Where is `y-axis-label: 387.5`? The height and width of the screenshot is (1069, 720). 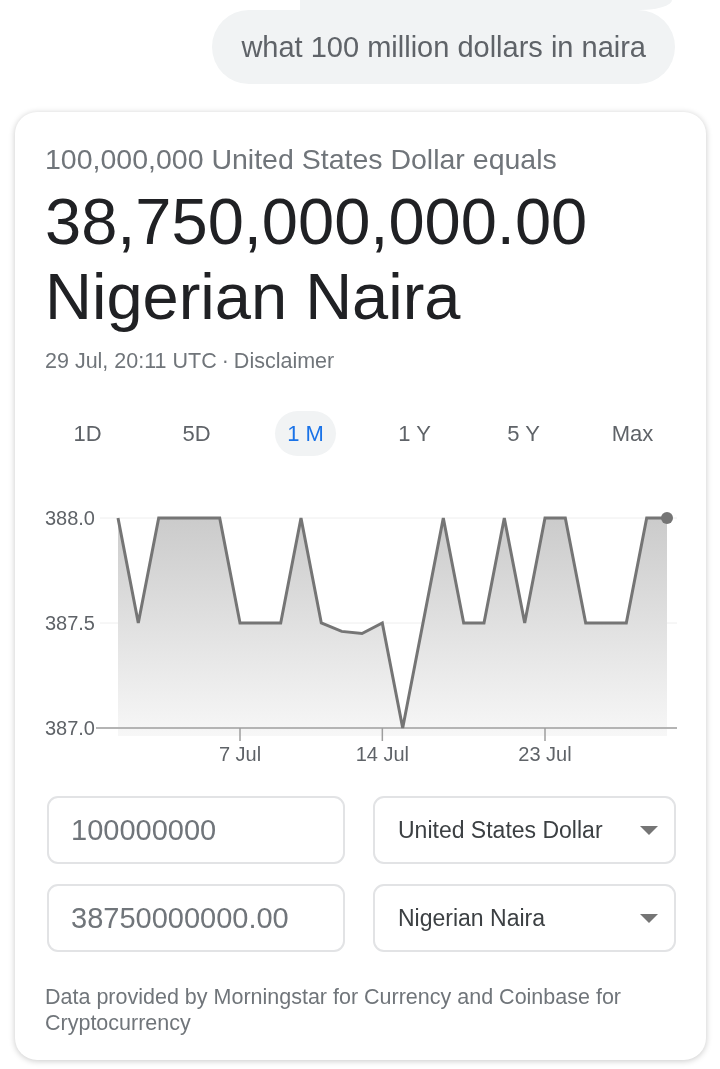 y-axis-label: 387.5 is located at coordinates (69, 623).